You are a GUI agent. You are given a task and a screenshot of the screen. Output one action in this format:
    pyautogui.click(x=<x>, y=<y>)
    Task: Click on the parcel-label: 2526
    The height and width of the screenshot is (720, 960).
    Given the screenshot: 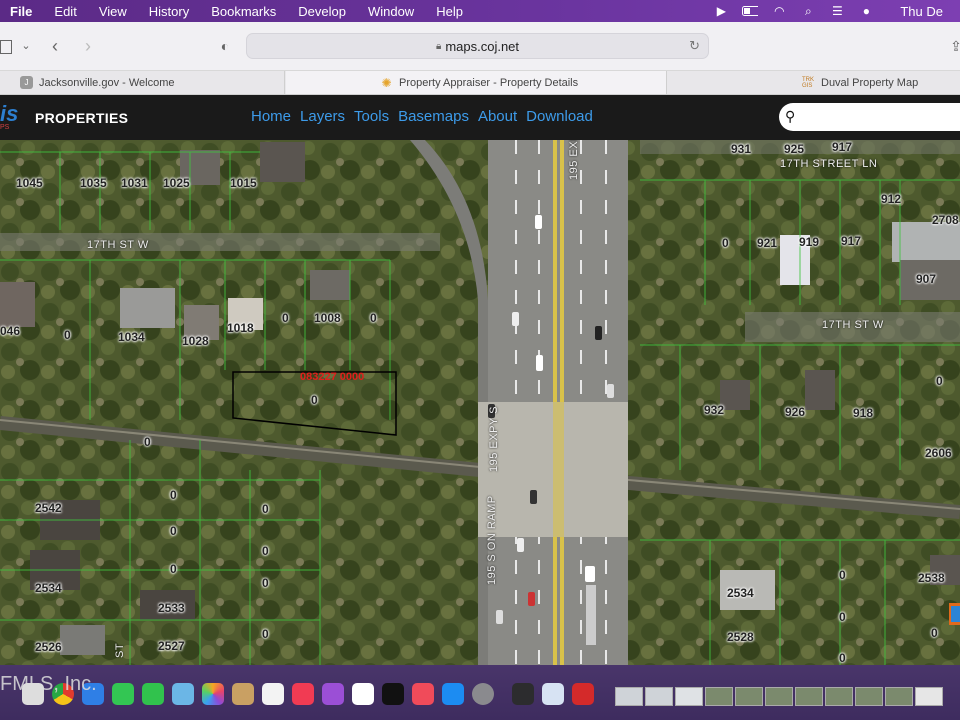 What is the action you would take?
    pyautogui.click(x=48, y=647)
    